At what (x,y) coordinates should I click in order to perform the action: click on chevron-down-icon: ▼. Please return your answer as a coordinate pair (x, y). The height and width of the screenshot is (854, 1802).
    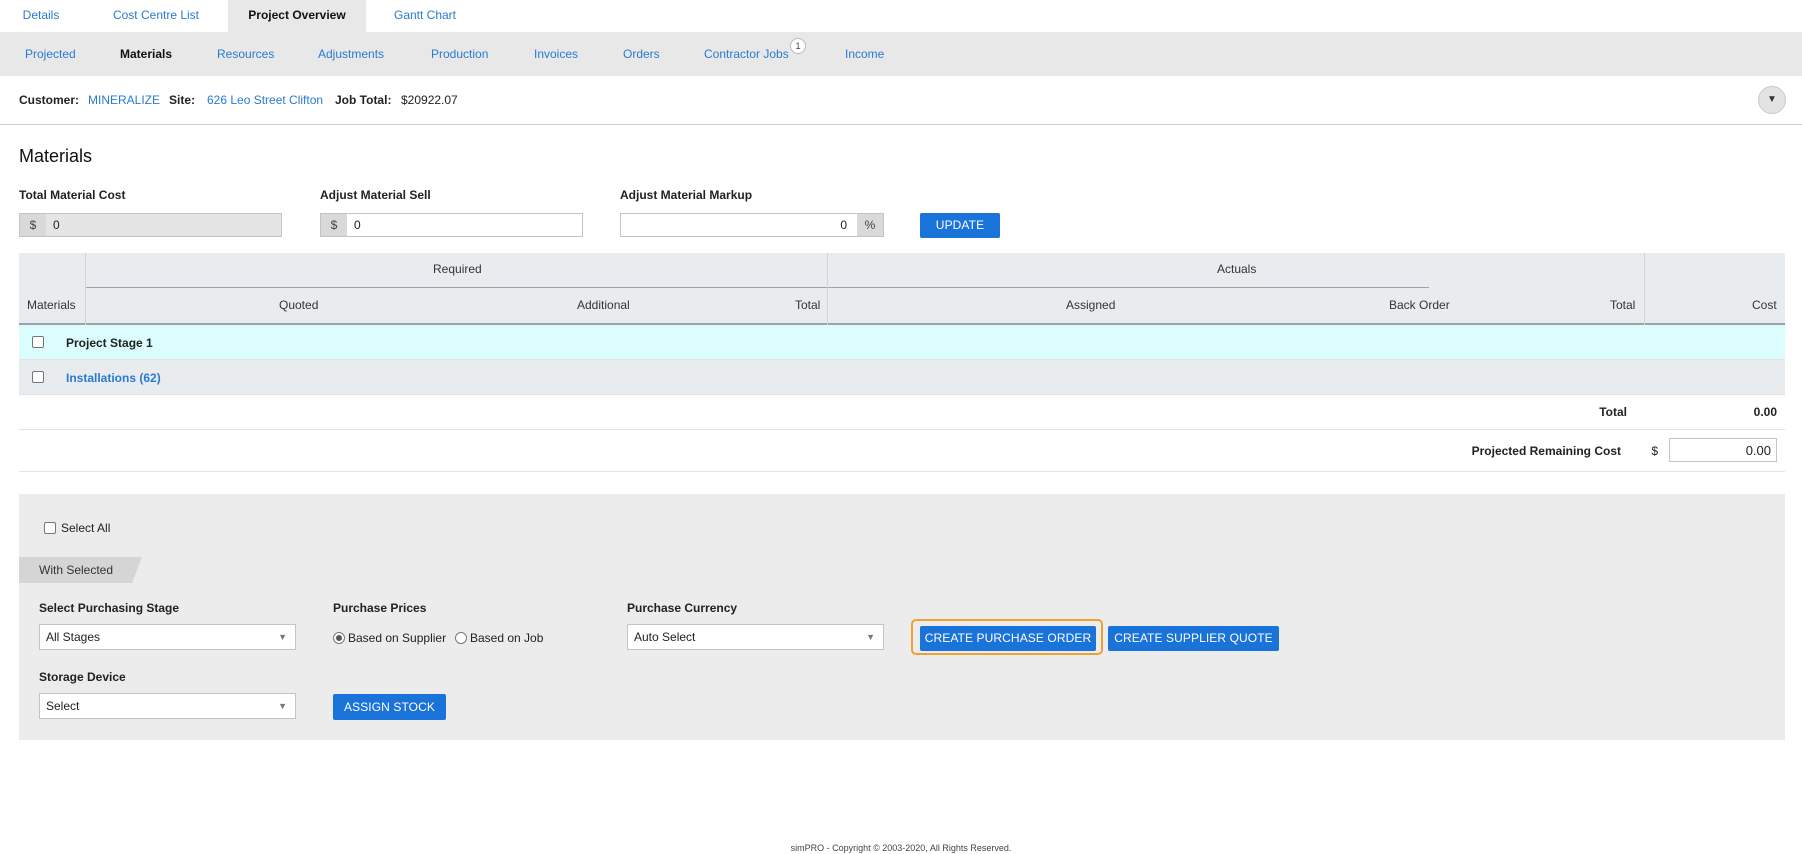
    Looking at the image, I should click on (1772, 99).